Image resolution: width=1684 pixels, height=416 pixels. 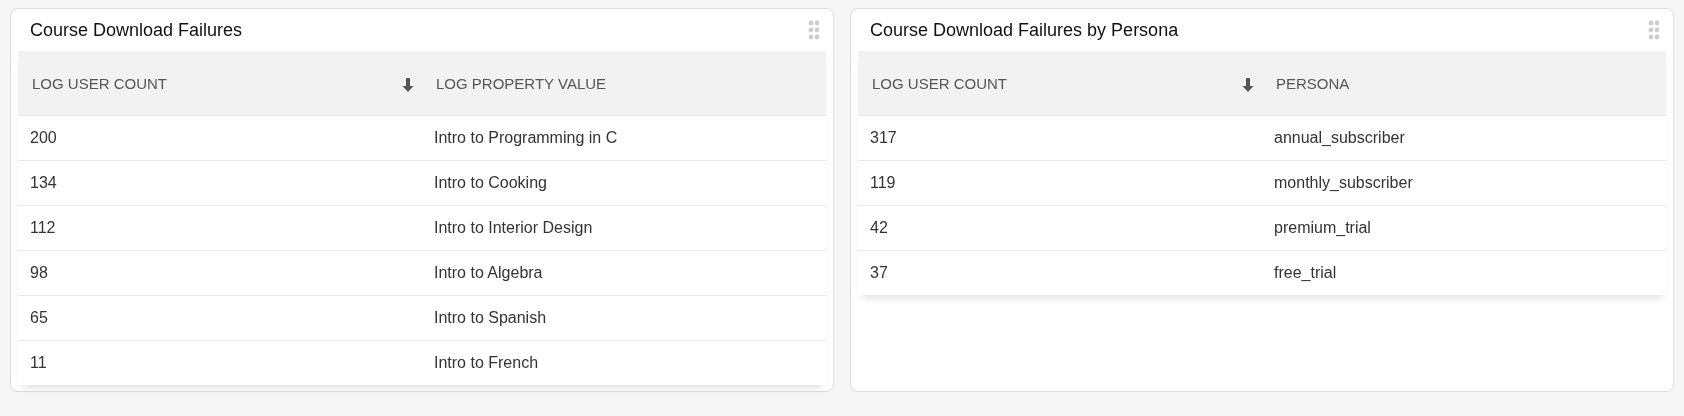 What do you see at coordinates (38, 363) in the screenshot?
I see `table-cell-text: 11` at bounding box center [38, 363].